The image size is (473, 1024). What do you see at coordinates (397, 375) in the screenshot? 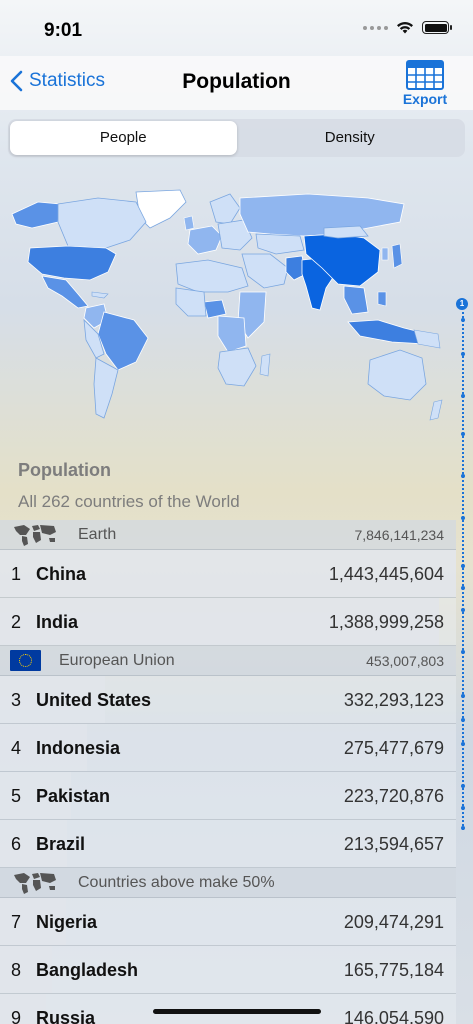
I see `map-region-australia` at bounding box center [397, 375].